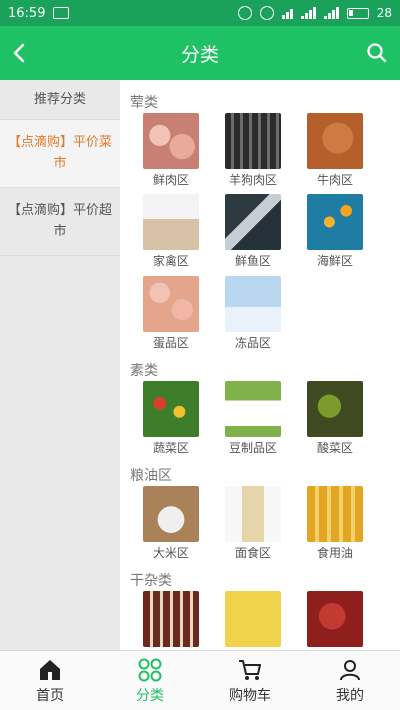 This screenshot has width=400, height=710. What do you see at coordinates (171, 304) in the screenshot?
I see `eggs-image` at bounding box center [171, 304].